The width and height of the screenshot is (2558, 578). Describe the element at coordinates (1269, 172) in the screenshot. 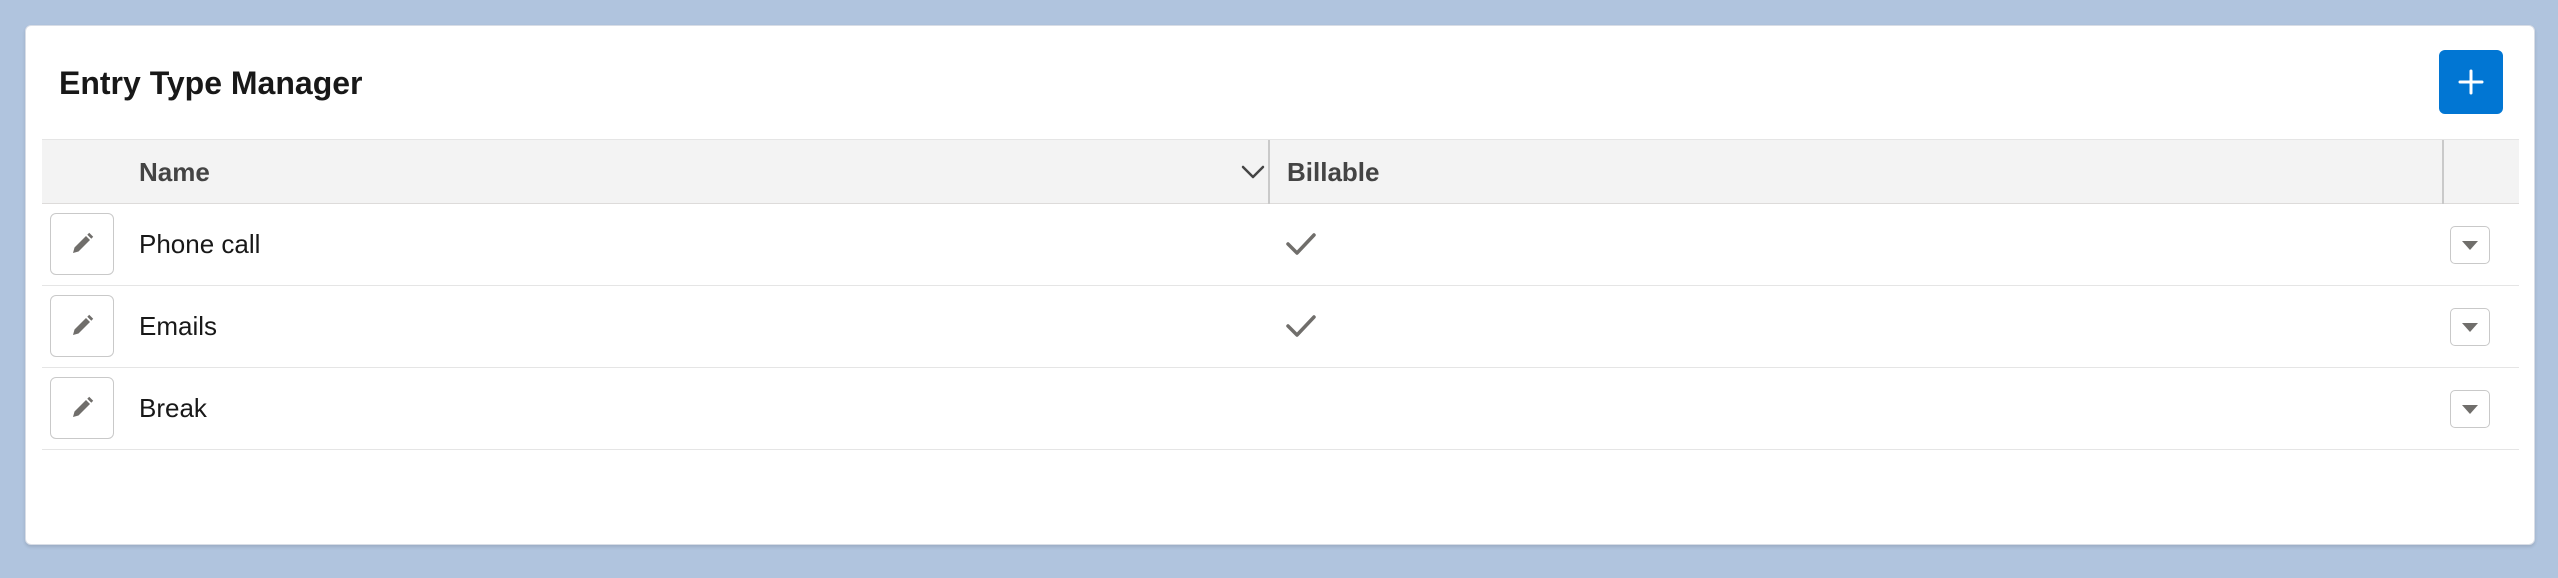

I see `column-resize-handle-name` at that location.